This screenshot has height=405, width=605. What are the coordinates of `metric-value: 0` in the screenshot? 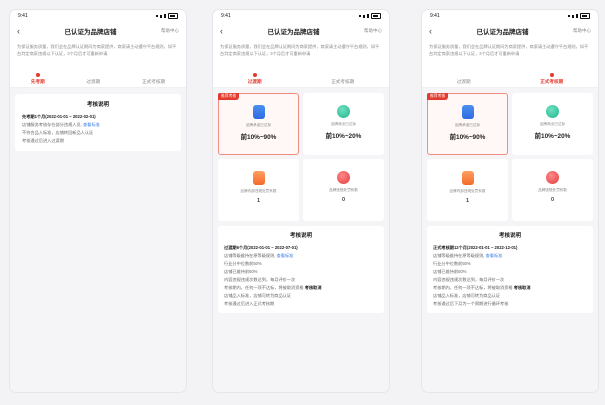 It's located at (552, 200).